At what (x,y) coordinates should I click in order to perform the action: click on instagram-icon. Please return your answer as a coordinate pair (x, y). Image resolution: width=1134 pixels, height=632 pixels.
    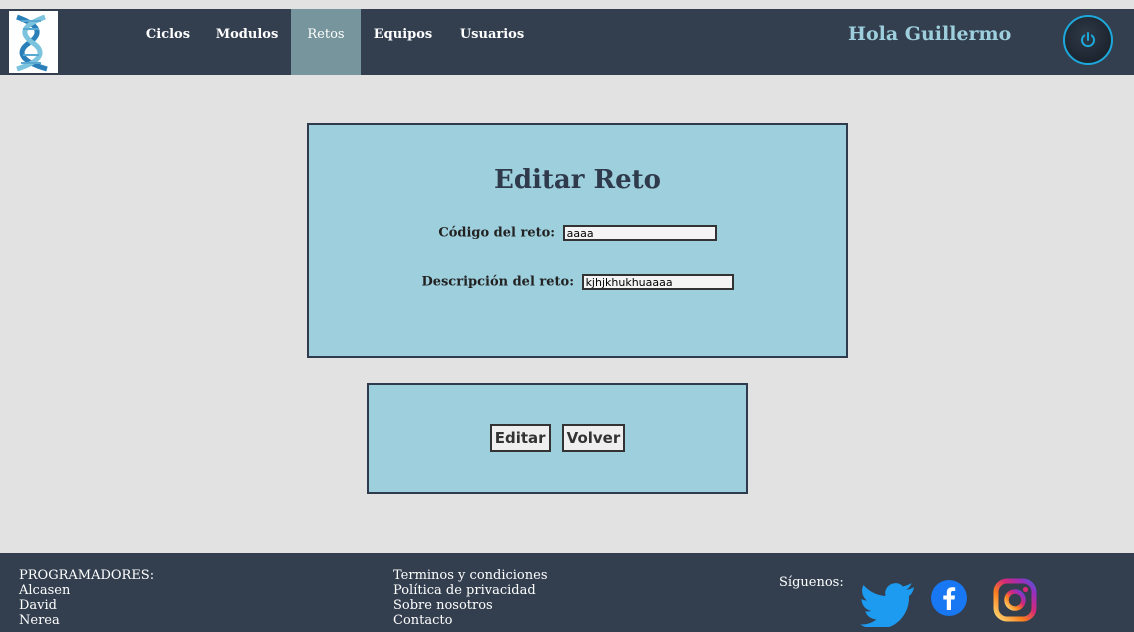
    Looking at the image, I should click on (1015, 602).